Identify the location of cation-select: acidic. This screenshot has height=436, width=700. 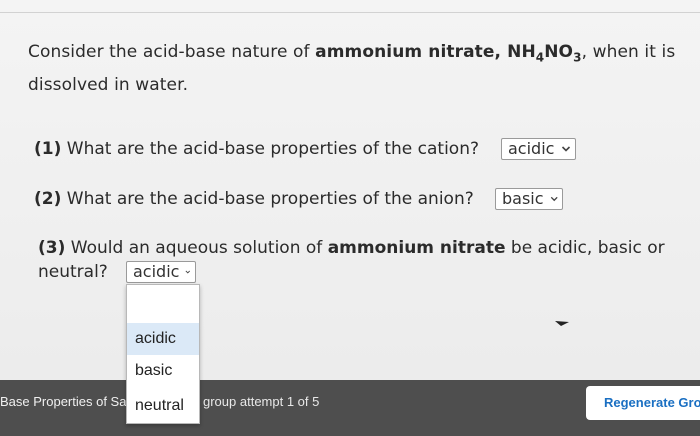
(538, 149).